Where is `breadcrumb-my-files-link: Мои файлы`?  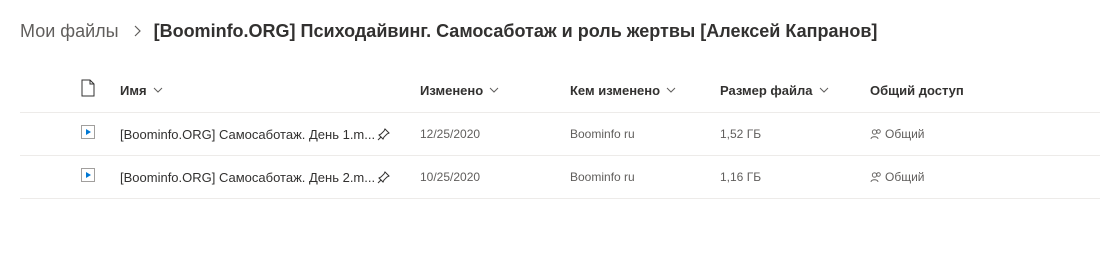 breadcrumb-my-files-link: Мои файлы is located at coordinates (69, 31).